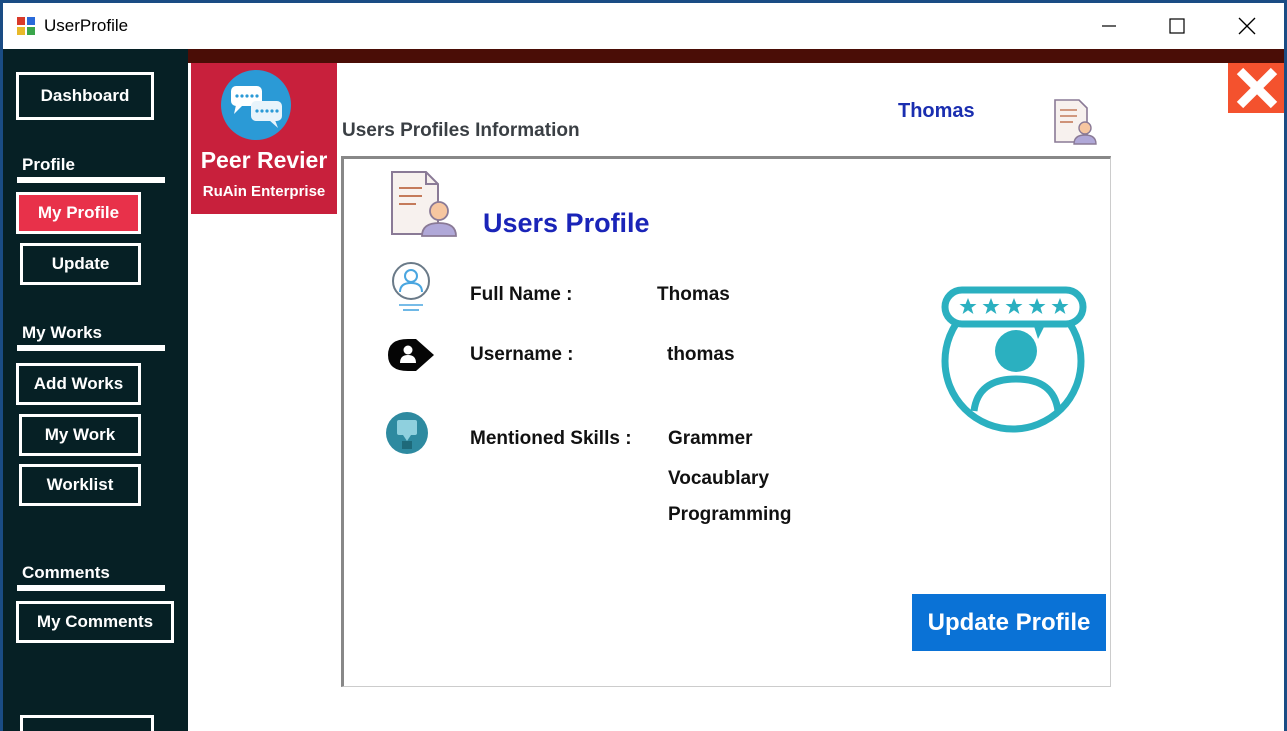  Describe the element at coordinates (936, 111) in the screenshot. I see `current-user-name: Thomas` at that location.